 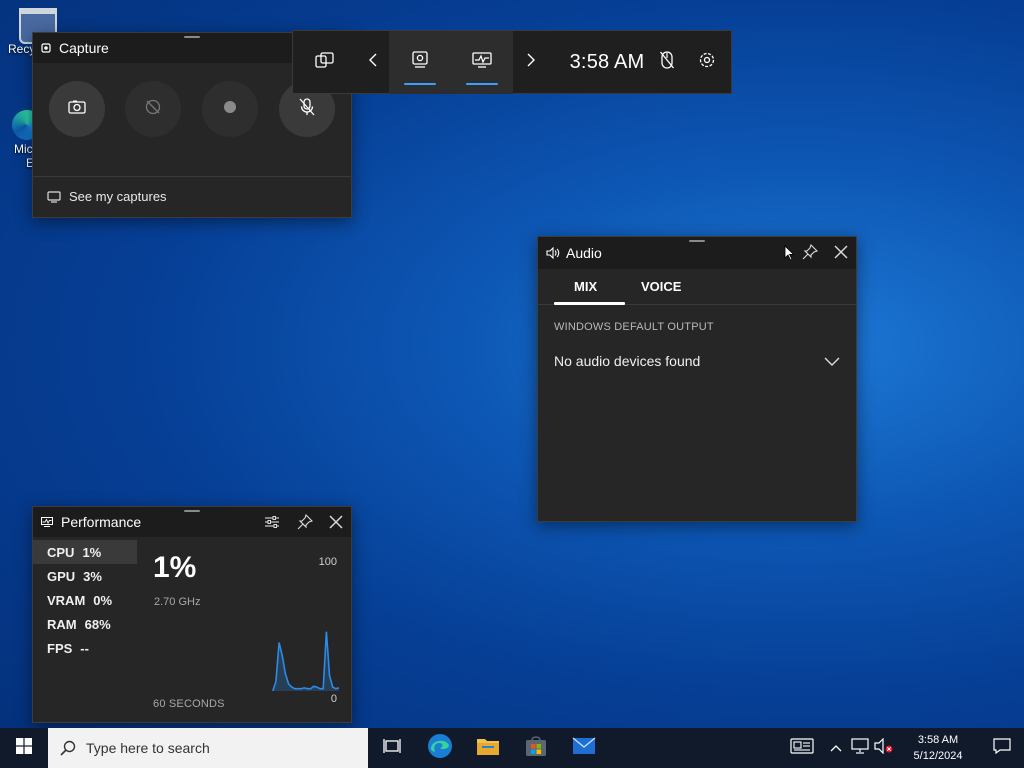 I want to click on volume-muted-icon, so click(x=884, y=748).